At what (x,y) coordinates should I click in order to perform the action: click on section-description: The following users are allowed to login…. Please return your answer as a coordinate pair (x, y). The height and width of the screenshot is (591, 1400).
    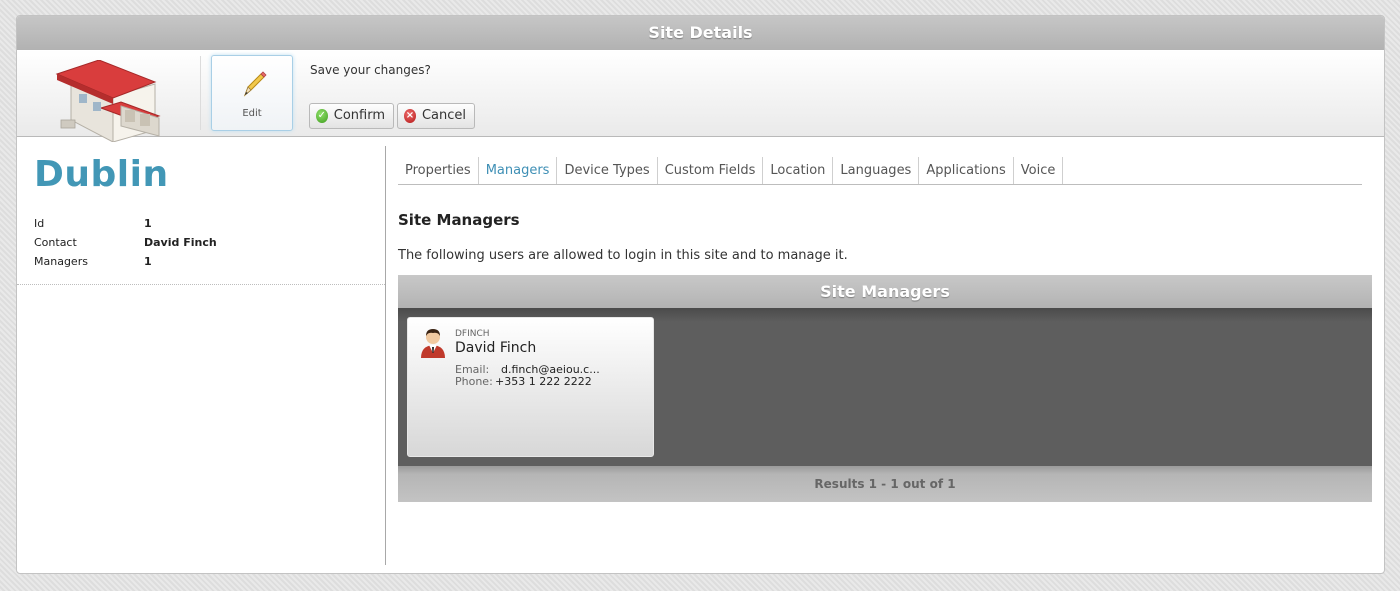
    Looking at the image, I should click on (623, 255).